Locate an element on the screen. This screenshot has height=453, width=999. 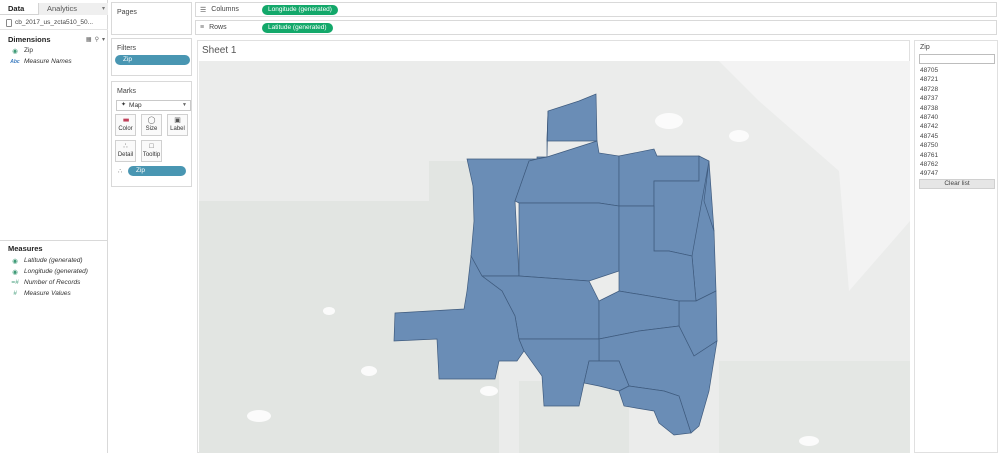
rows-pill-latitude: Latitude (generated) is located at coordinates (297, 27).